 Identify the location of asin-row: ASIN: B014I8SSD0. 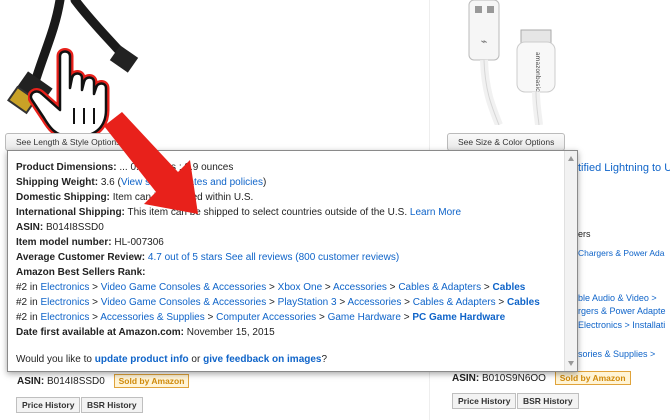
(288, 227).